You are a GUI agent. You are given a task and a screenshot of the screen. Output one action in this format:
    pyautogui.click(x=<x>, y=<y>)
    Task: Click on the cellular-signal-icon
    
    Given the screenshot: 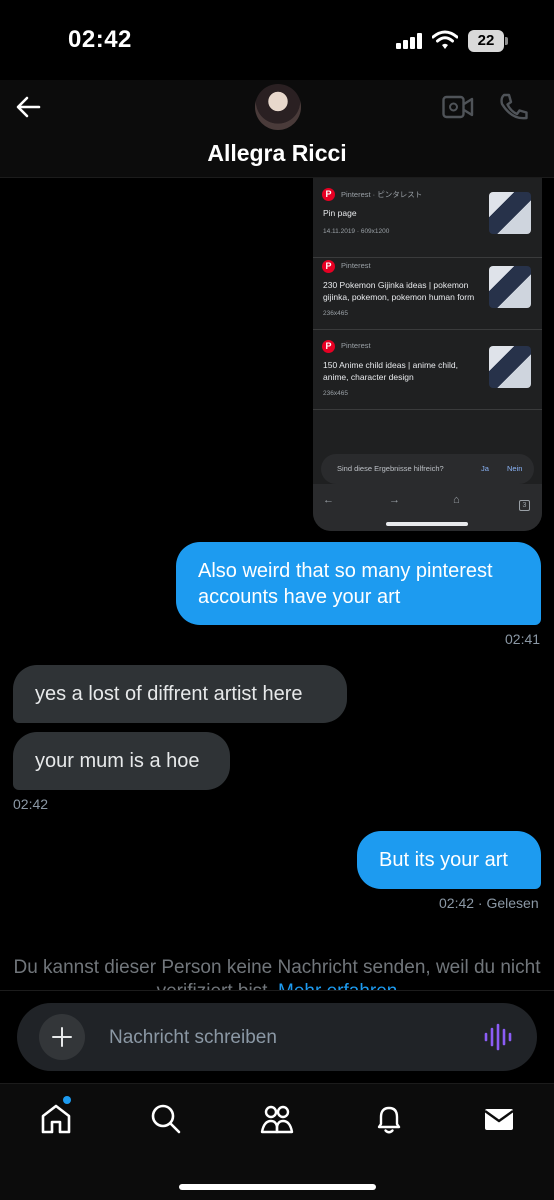 What is the action you would take?
    pyautogui.click(x=410, y=41)
    